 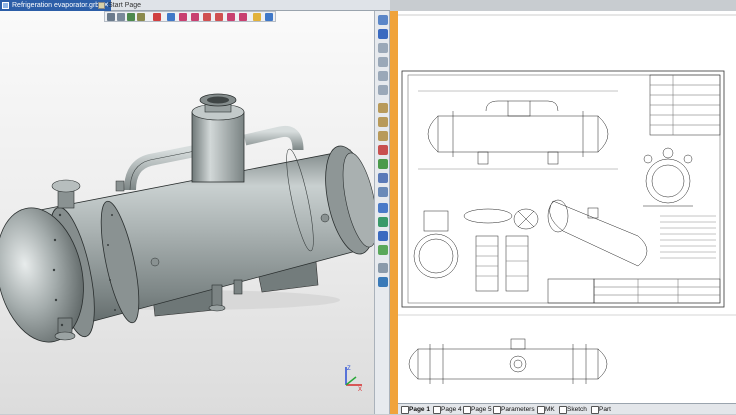 I want to click on page-tab-sketch: Sketch, so click(x=572, y=409).